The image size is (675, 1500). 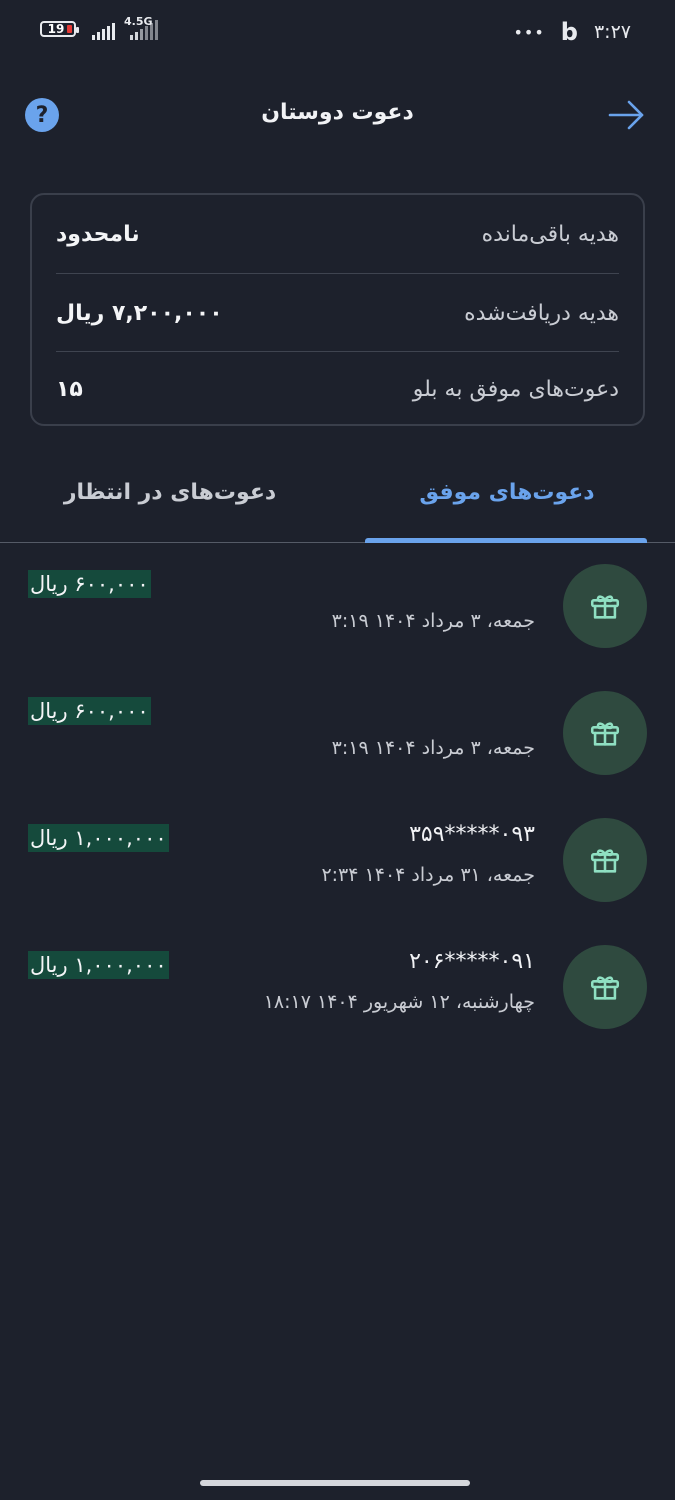 I want to click on summary-row-received: هدیه دریافت‌شده ۷,۲۰۰,۰۰۰ ریال, so click(x=337, y=312).